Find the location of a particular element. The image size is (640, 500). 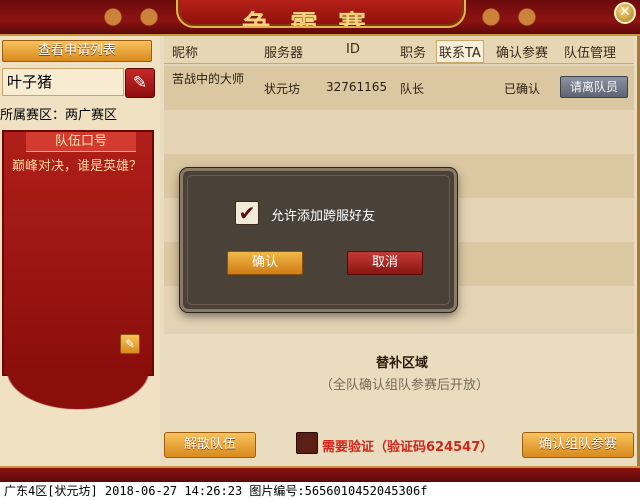

dialog-inner-border is located at coordinates (318, 240).